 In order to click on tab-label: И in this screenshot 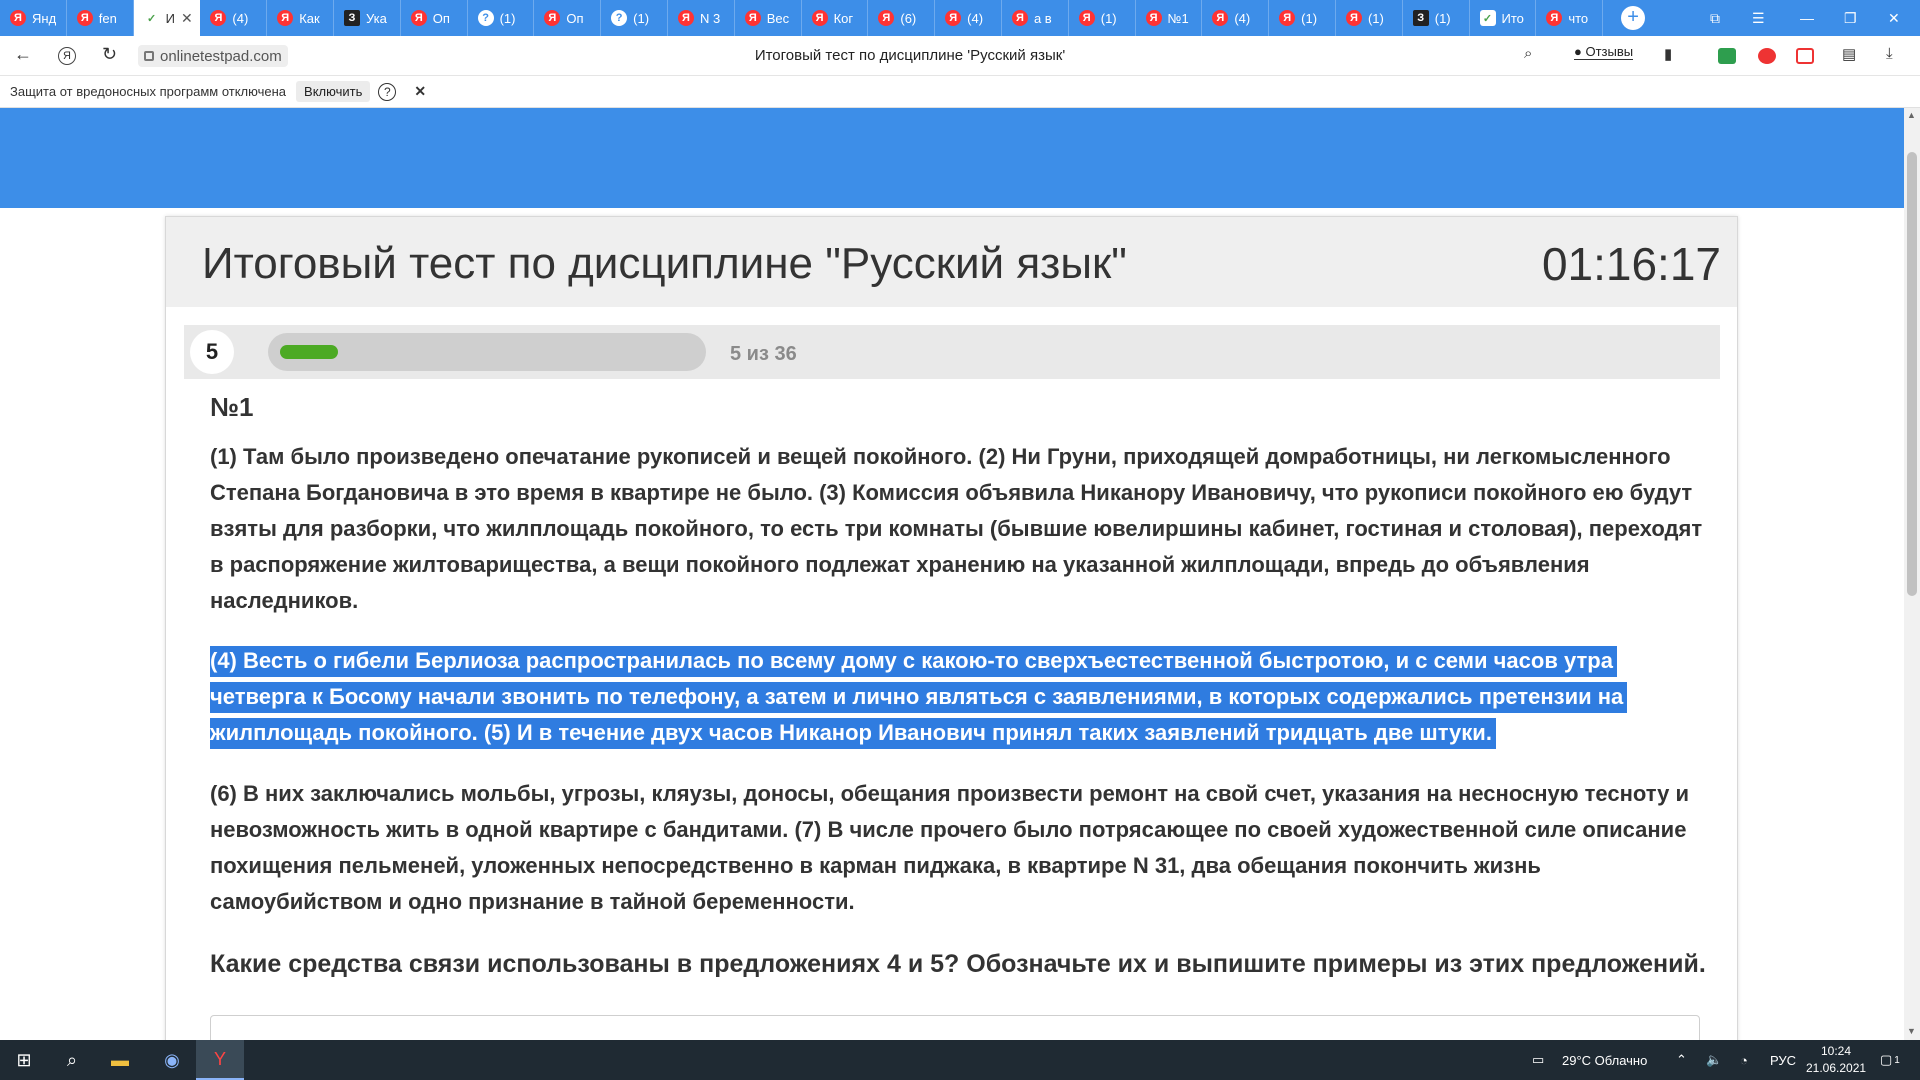, I will do `click(170, 18)`.